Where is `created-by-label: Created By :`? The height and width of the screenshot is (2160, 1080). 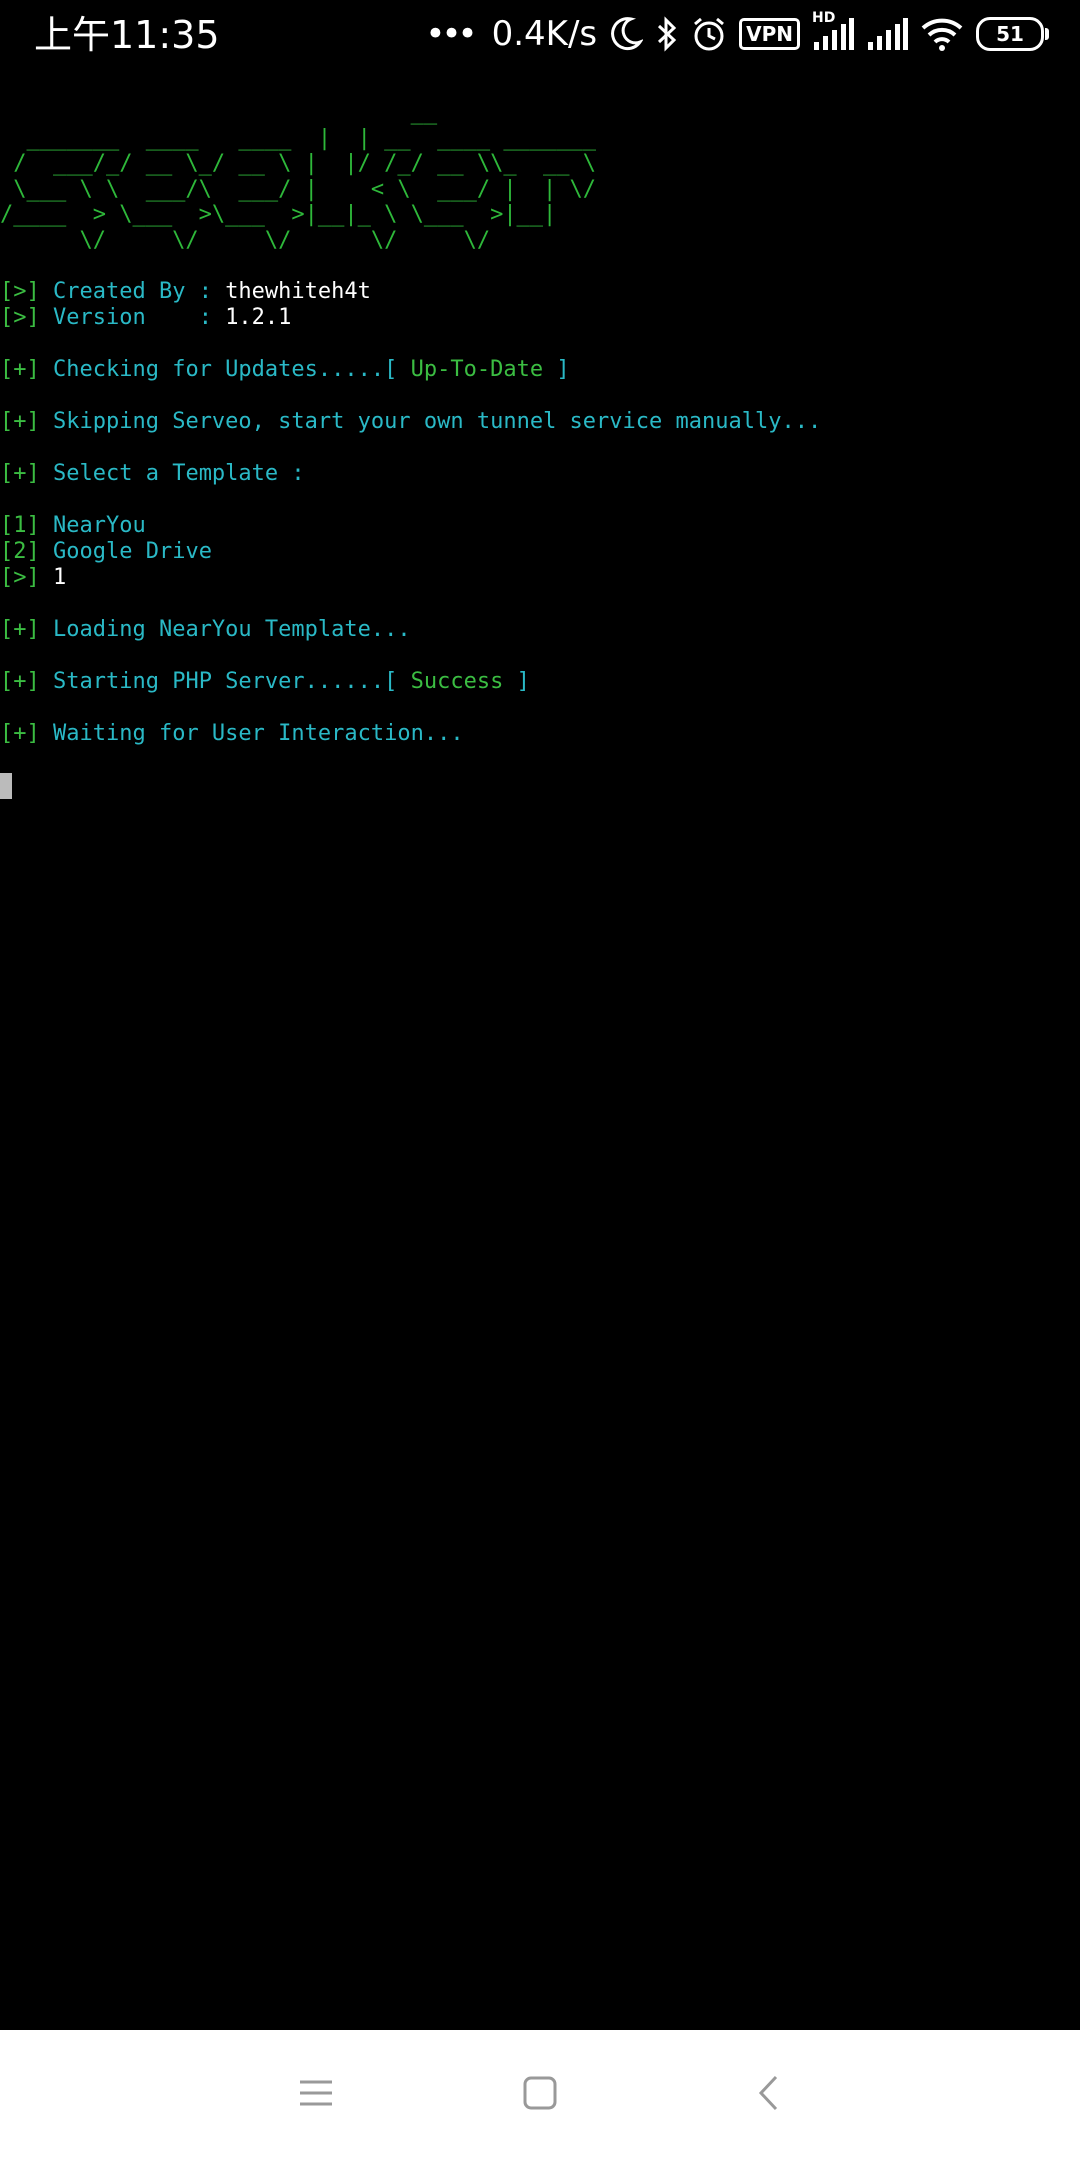
created-by-label: Created By : is located at coordinates (132, 291).